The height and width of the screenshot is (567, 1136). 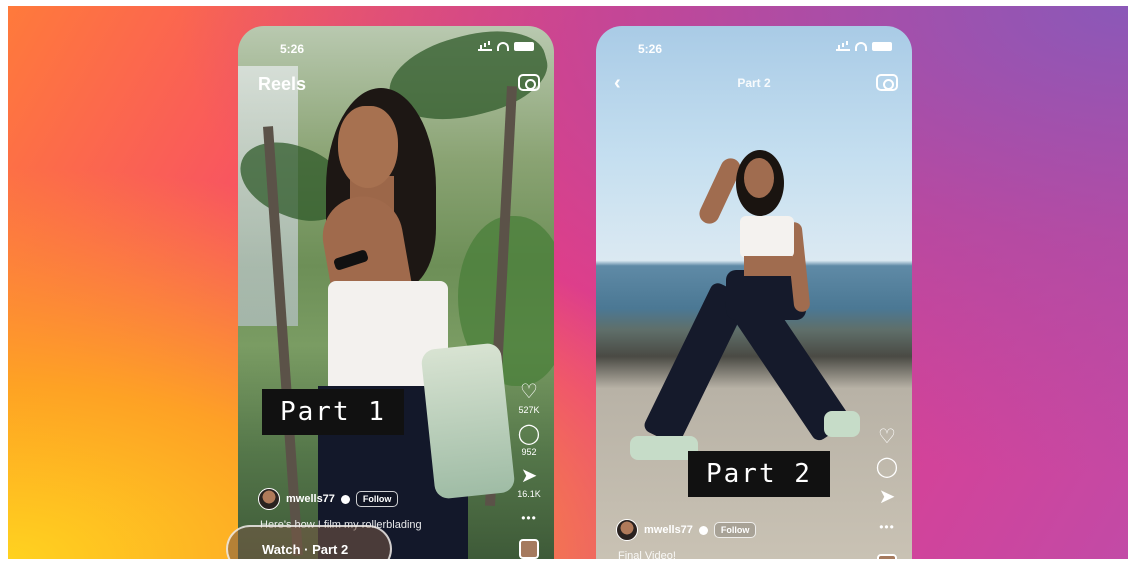 I want to click on reel-caption: Final Video!, so click(x=647, y=554).